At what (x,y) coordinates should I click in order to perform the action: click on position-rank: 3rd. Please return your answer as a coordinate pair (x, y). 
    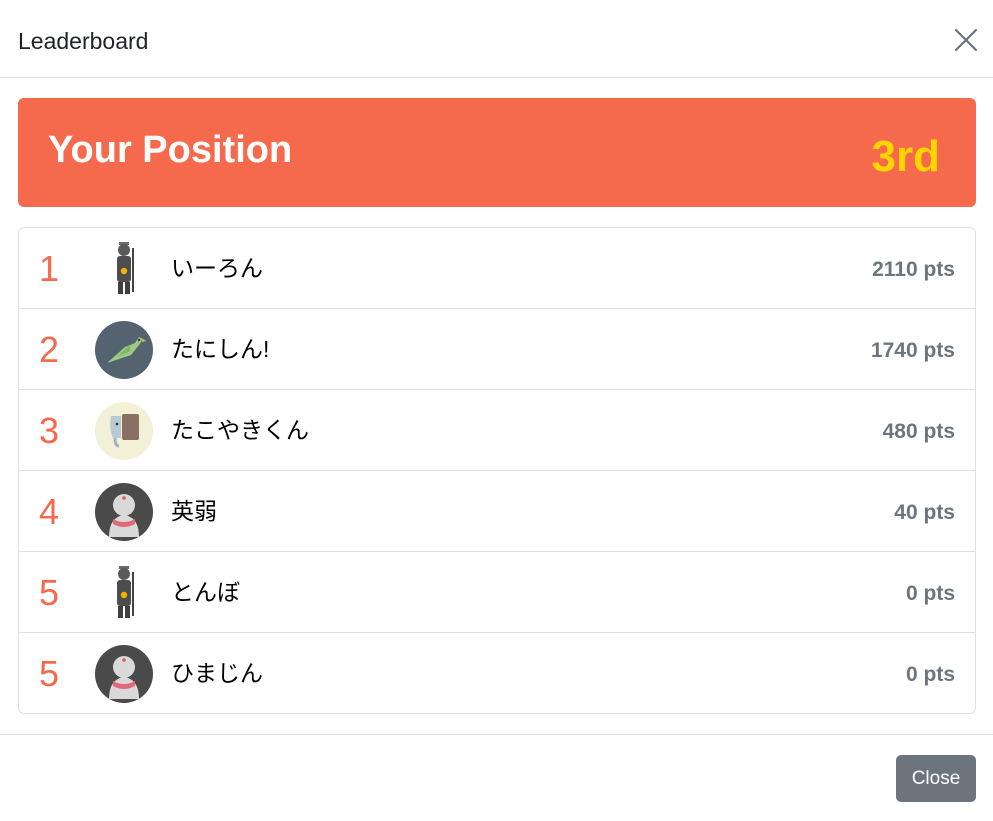
    Looking at the image, I should click on (905, 156).